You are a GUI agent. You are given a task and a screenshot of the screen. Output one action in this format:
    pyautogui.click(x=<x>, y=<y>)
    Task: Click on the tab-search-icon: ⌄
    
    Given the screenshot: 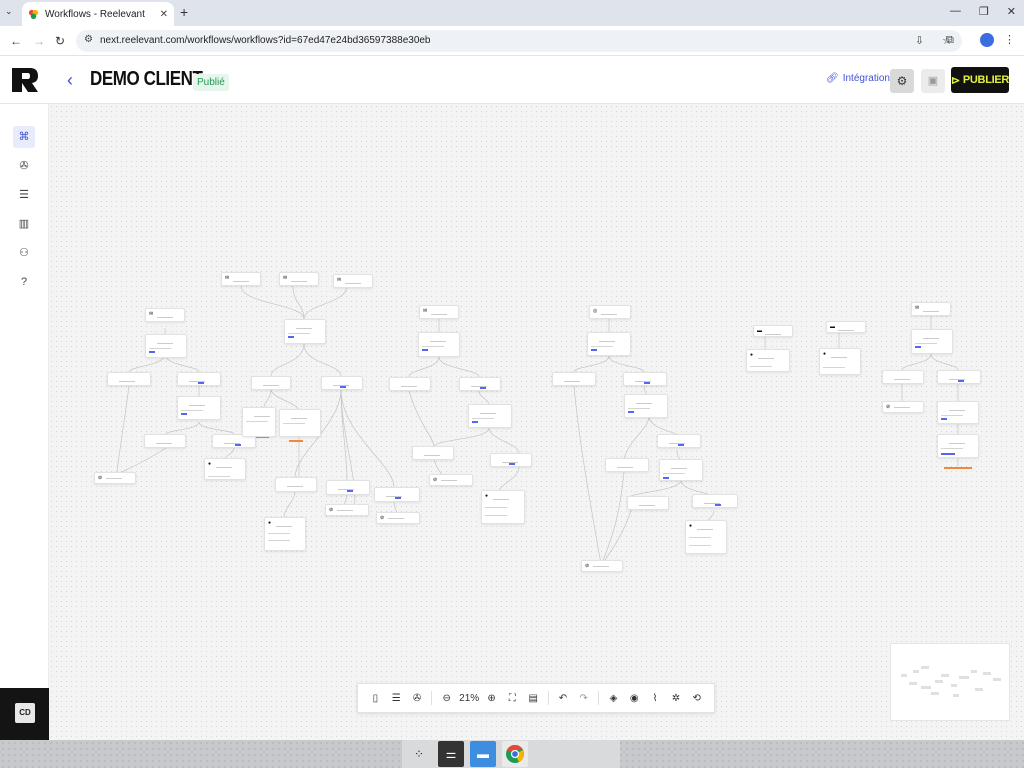 What is the action you would take?
    pyautogui.click(x=9, y=11)
    